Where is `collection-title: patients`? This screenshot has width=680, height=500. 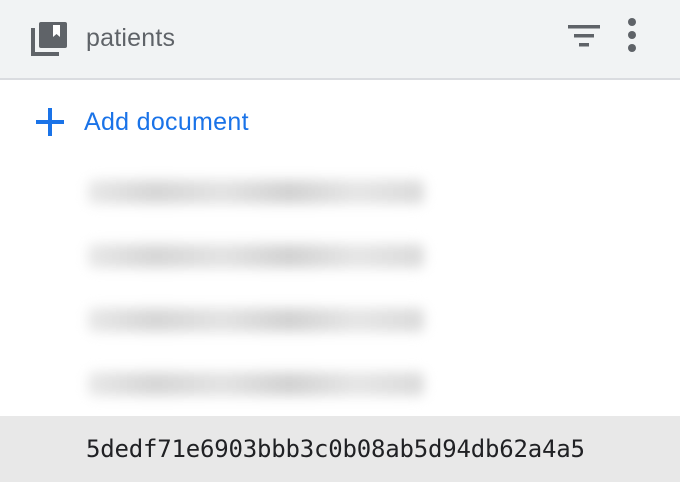
collection-title: patients is located at coordinates (131, 38).